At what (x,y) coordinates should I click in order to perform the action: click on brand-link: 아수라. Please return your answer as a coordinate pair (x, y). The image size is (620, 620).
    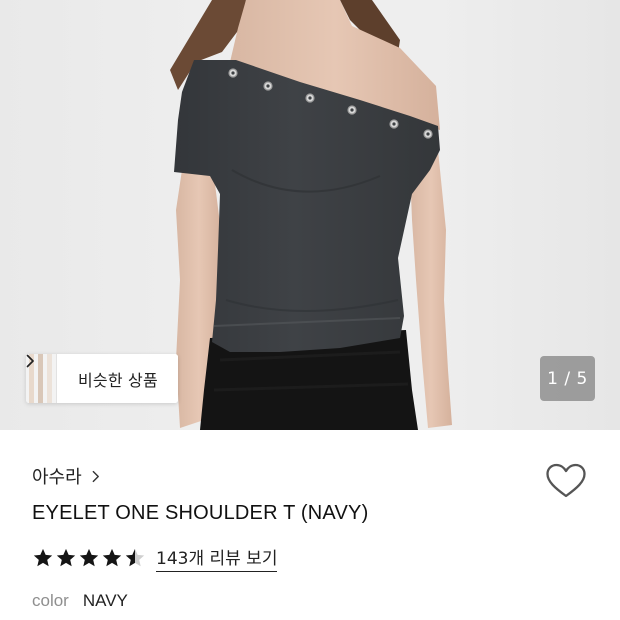
    Looking at the image, I should click on (66, 476).